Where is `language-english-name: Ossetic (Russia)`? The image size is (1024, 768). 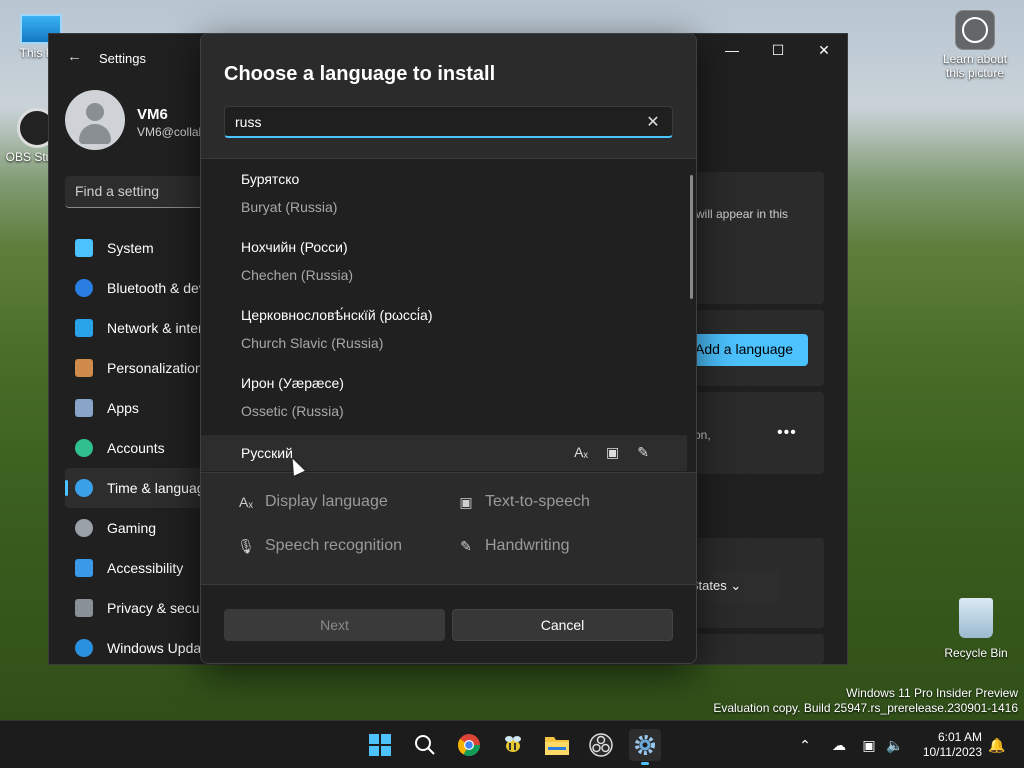 language-english-name: Ossetic (Russia) is located at coordinates (292, 411).